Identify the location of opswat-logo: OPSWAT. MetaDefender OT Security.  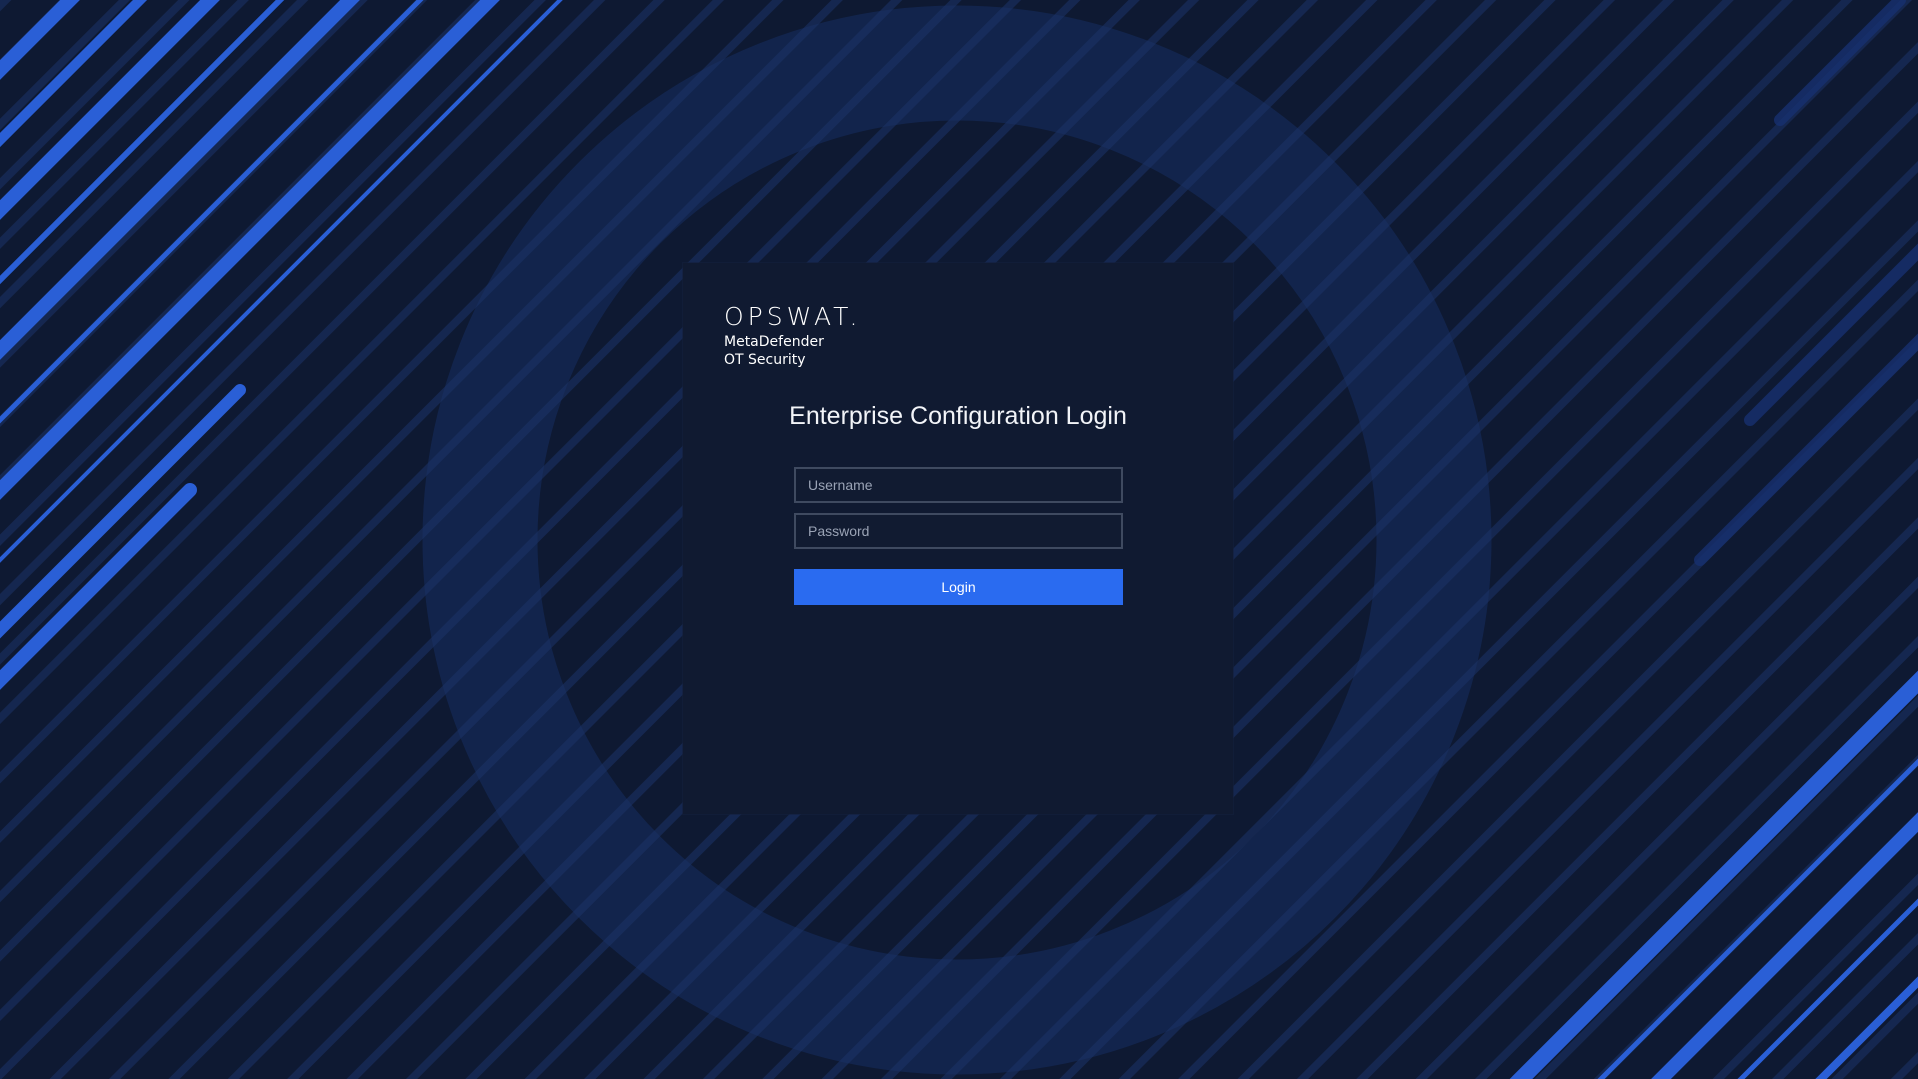
(792, 336).